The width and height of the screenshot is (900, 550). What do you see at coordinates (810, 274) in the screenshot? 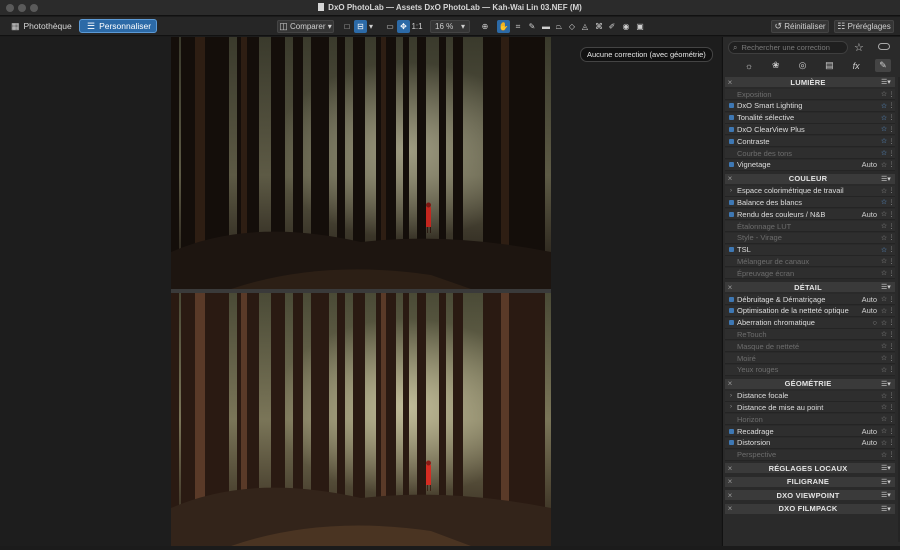
I see `correction-row: Épreuvage écran ☆ ⋮` at bounding box center [810, 274].